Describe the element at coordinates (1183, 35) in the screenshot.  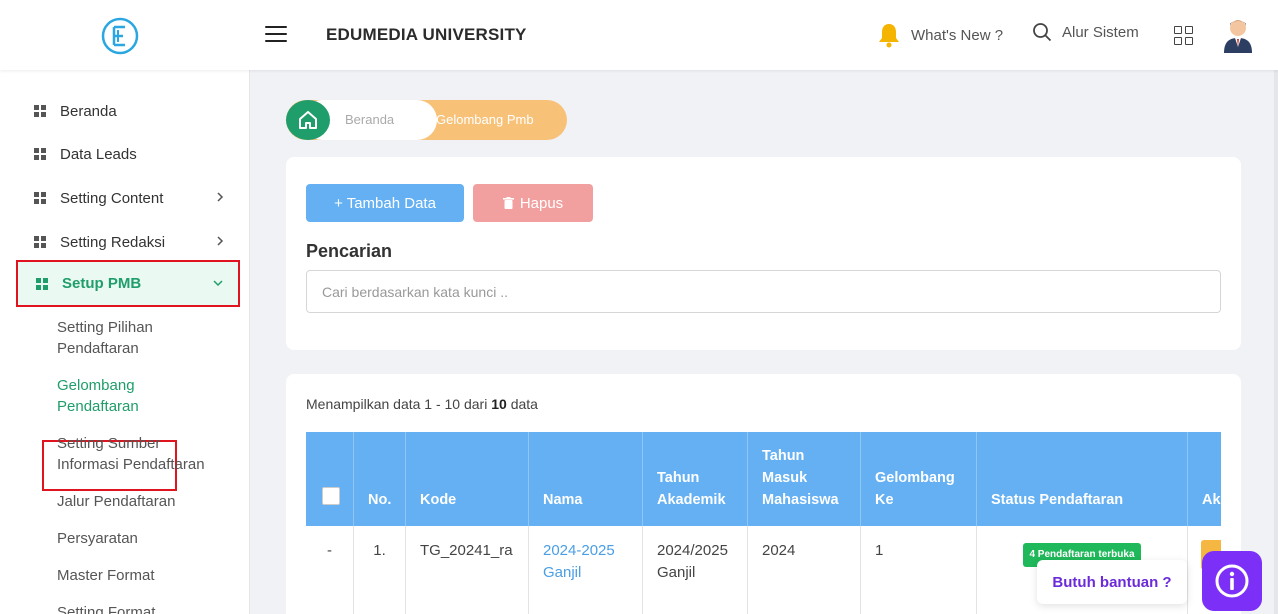
I see `apps-grid-icon` at that location.